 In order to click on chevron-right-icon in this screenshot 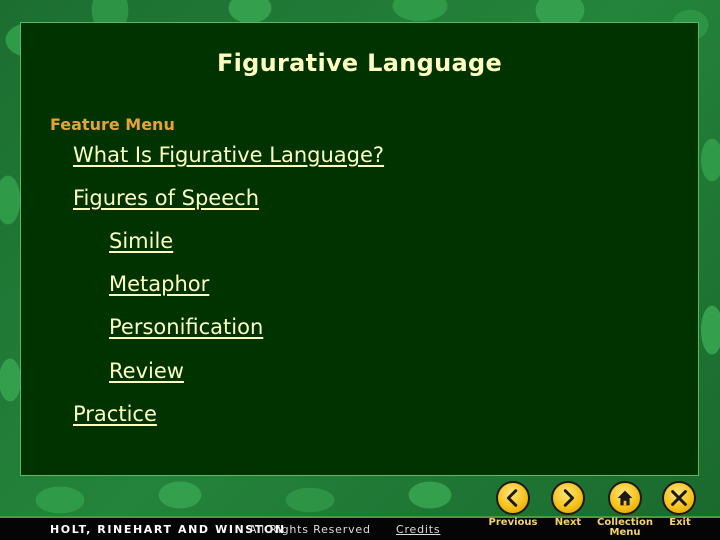, I will do `click(569, 498)`.